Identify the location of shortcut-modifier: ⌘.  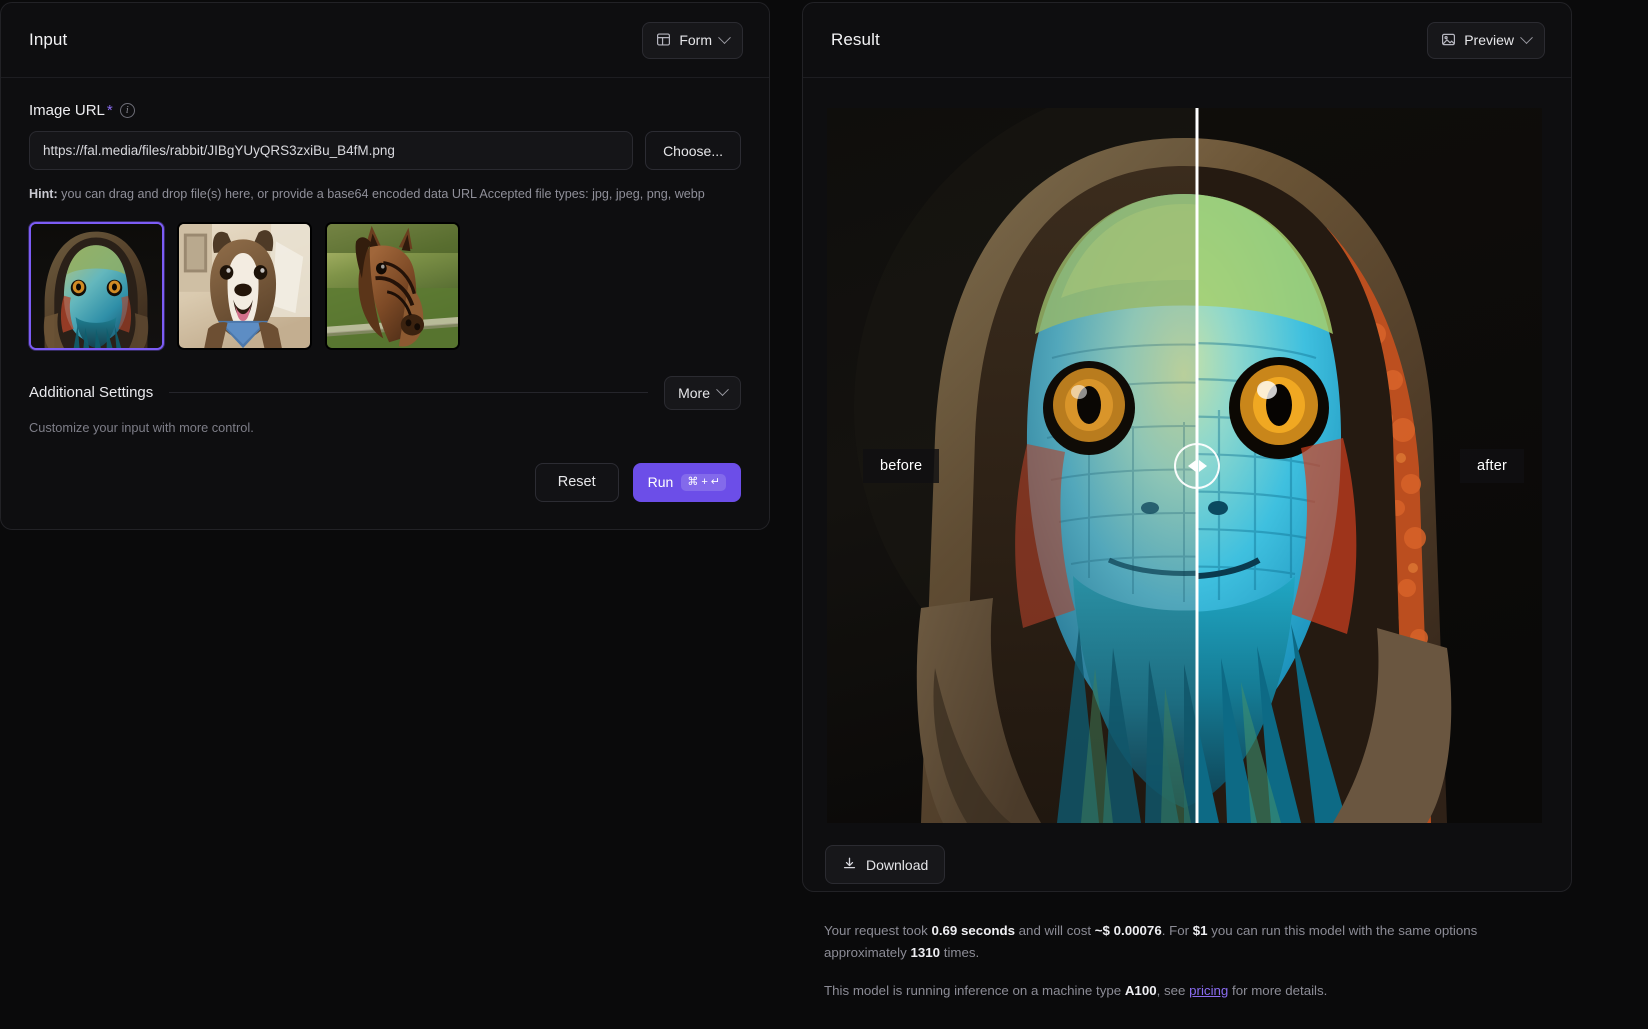
(693, 481).